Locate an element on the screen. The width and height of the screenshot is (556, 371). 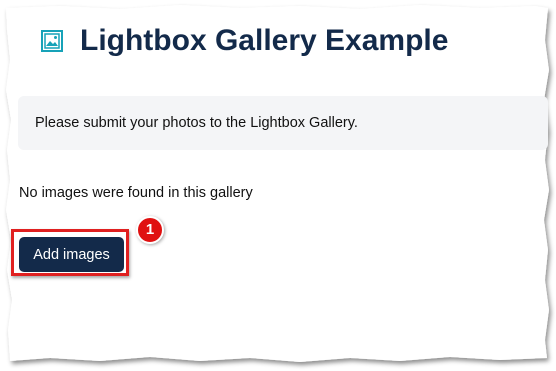
page-title: Lightbox Gallery Example is located at coordinates (264, 40).